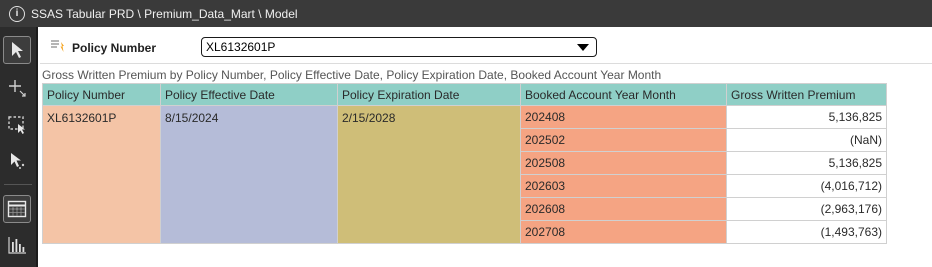  Describe the element at coordinates (623, 232) in the screenshot. I see `cell-booked-month: 202708` at that location.